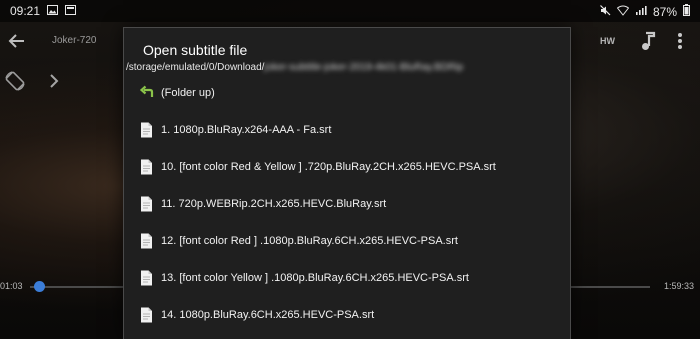 The height and width of the screenshot is (339, 700). What do you see at coordinates (274, 203) in the screenshot?
I see `file-name: 11. 720p.WEBRip.2CH.x265.HEVC.BluRay.srt` at bounding box center [274, 203].